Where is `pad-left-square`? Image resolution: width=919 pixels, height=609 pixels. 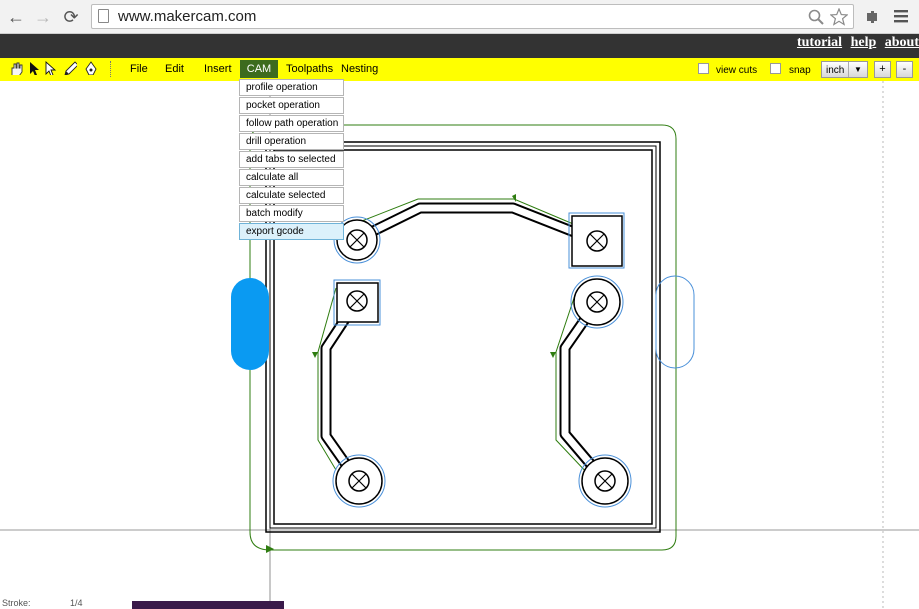
pad-left-square is located at coordinates (357, 302).